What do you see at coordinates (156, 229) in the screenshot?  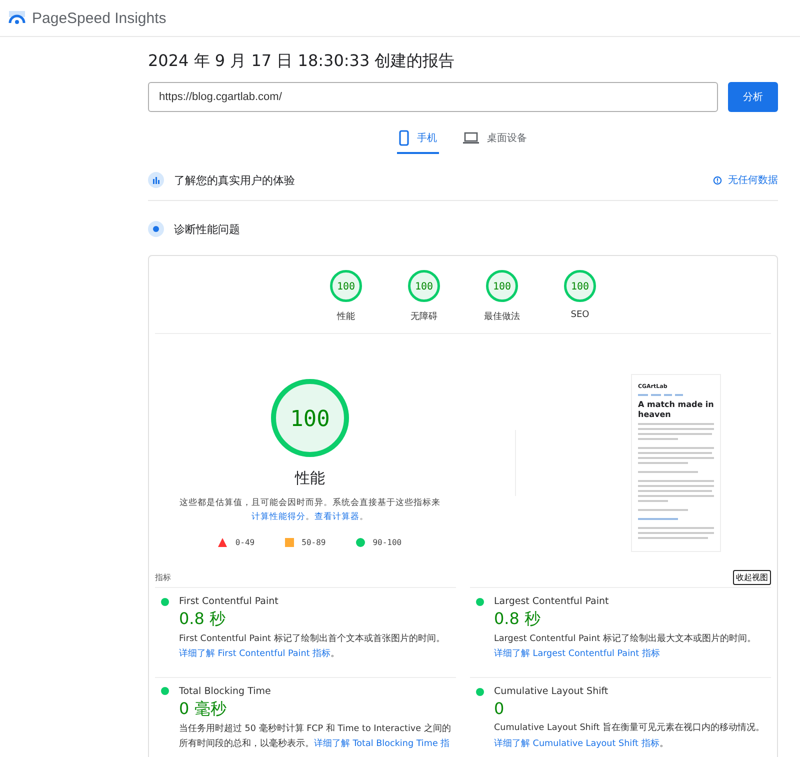 I see `diagnostics-icon` at bounding box center [156, 229].